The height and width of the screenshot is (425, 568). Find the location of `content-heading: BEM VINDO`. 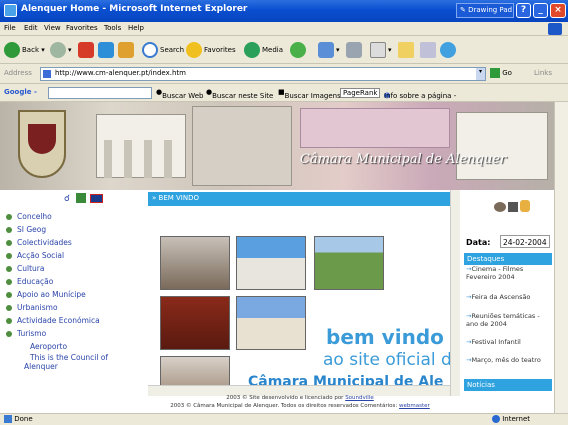

content-heading: BEM VINDO is located at coordinates (178, 198).